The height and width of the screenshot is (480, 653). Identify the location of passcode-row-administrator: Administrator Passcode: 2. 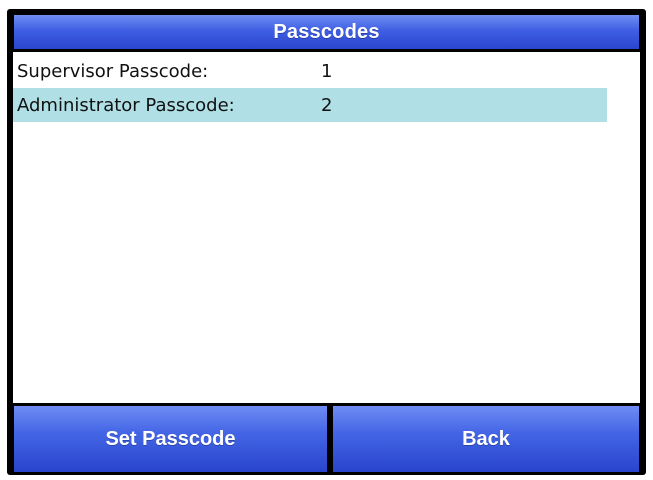
(310, 105).